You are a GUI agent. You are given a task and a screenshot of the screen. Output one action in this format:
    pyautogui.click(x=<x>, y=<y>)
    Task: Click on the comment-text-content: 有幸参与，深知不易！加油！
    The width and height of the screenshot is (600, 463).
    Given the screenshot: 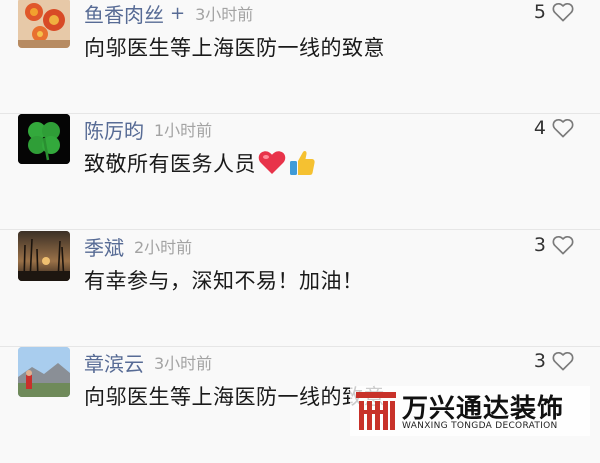 What is the action you would take?
    pyautogui.click(x=224, y=281)
    